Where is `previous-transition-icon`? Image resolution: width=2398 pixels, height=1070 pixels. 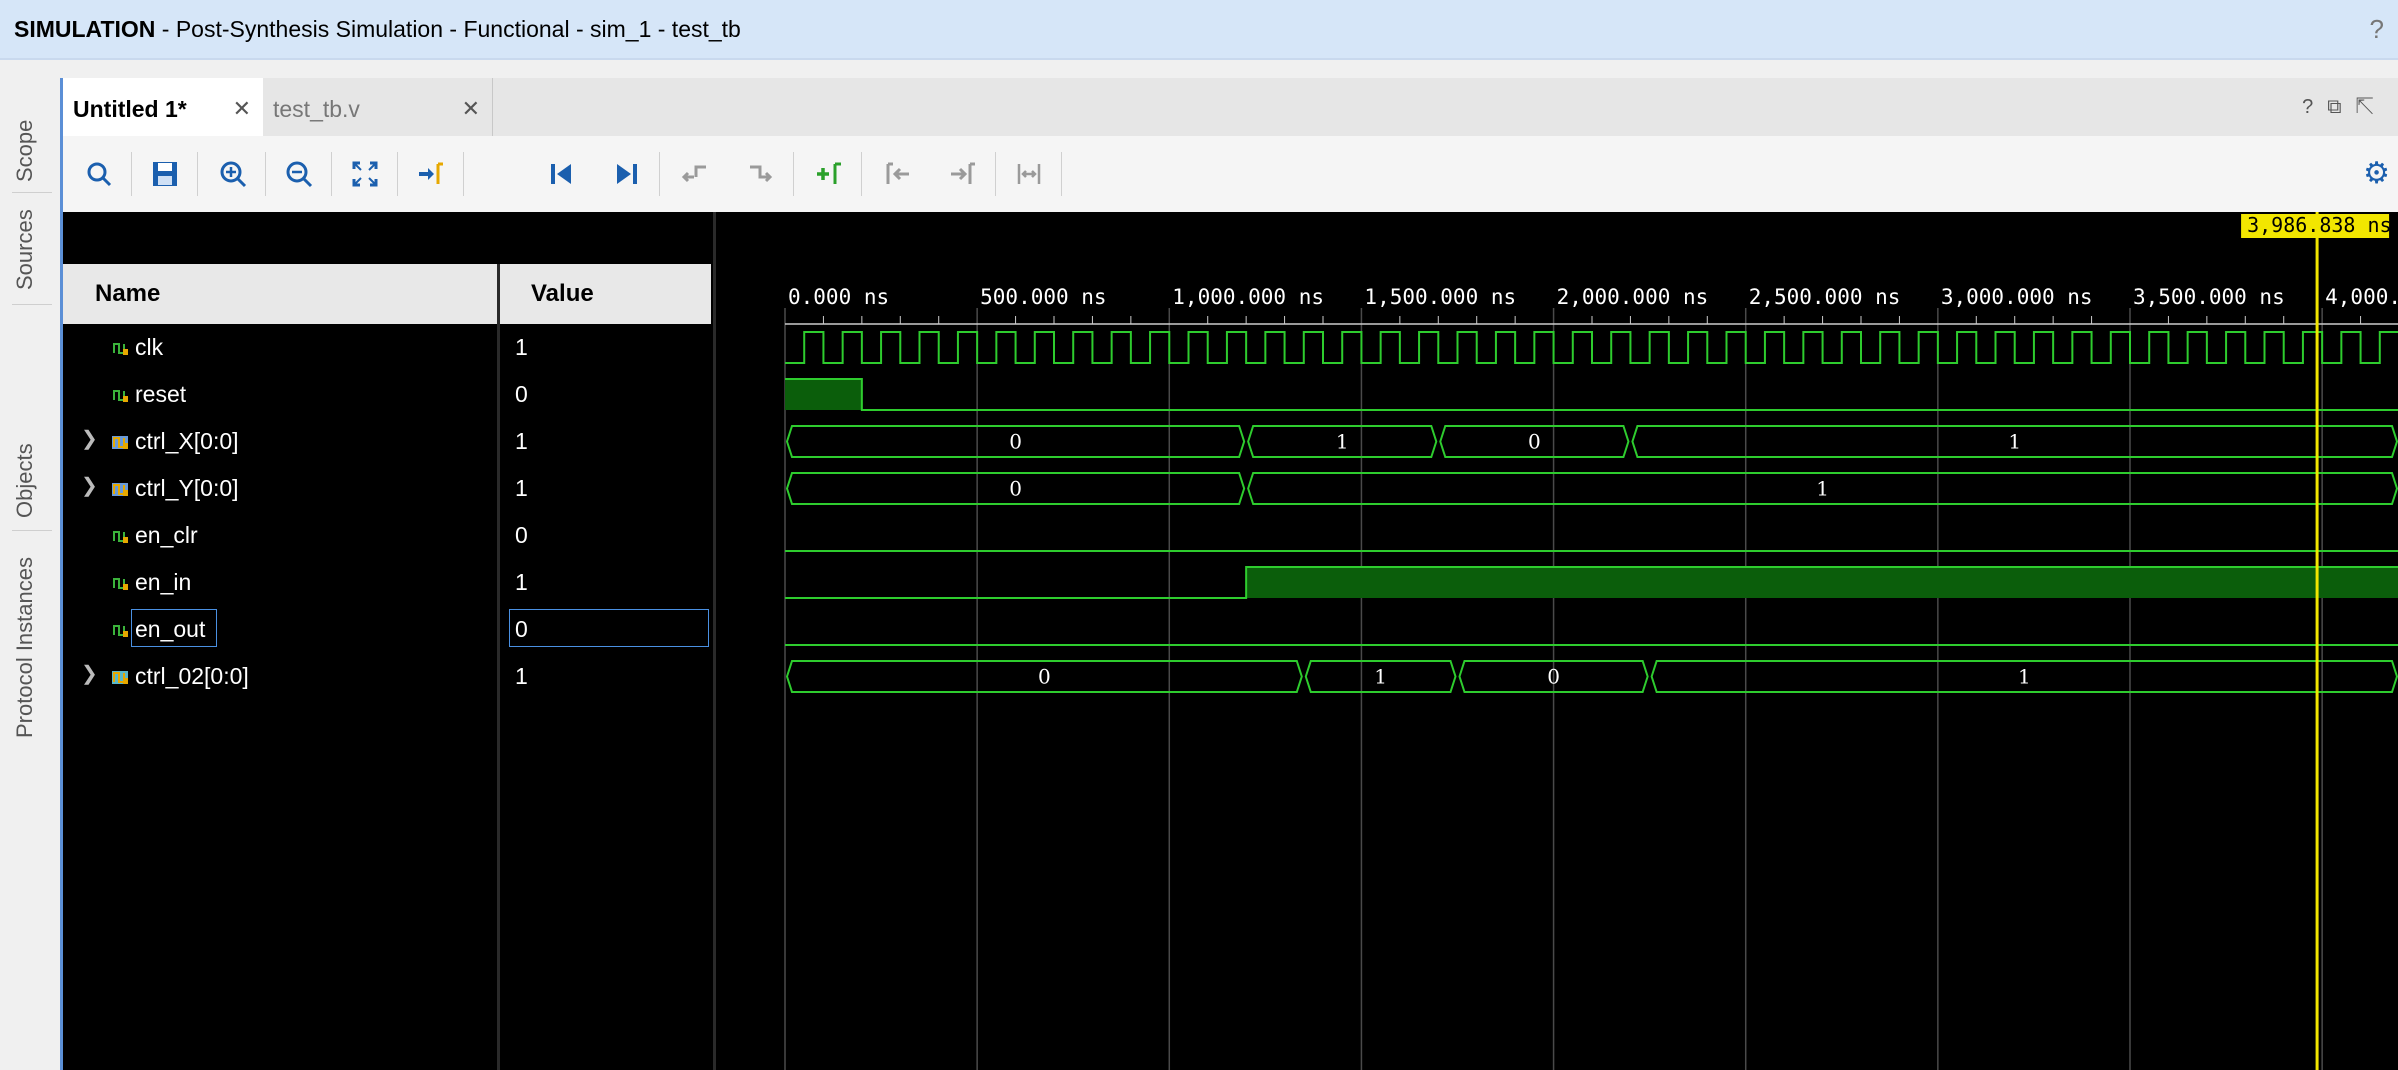
previous-transition-icon is located at coordinates (695, 174).